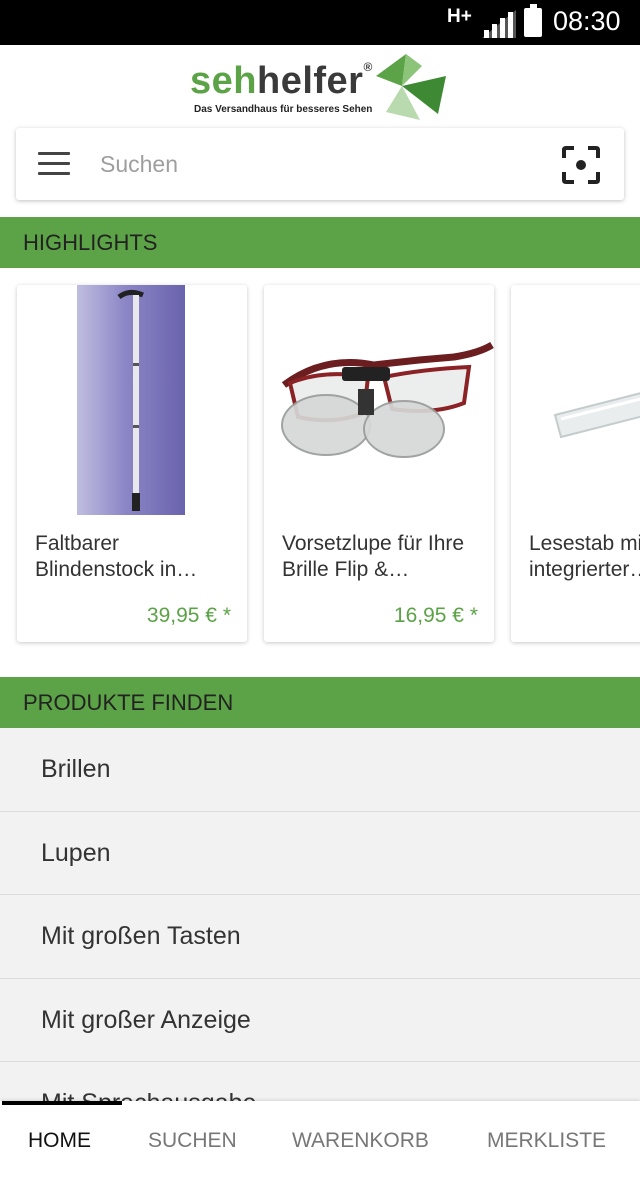 Image resolution: width=640 pixels, height=1181 pixels. What do you see at coordinates (281, 81) in the screenshot?
I see `brand-wordmark: sehhelfer®` at bounding box center [281, 81].